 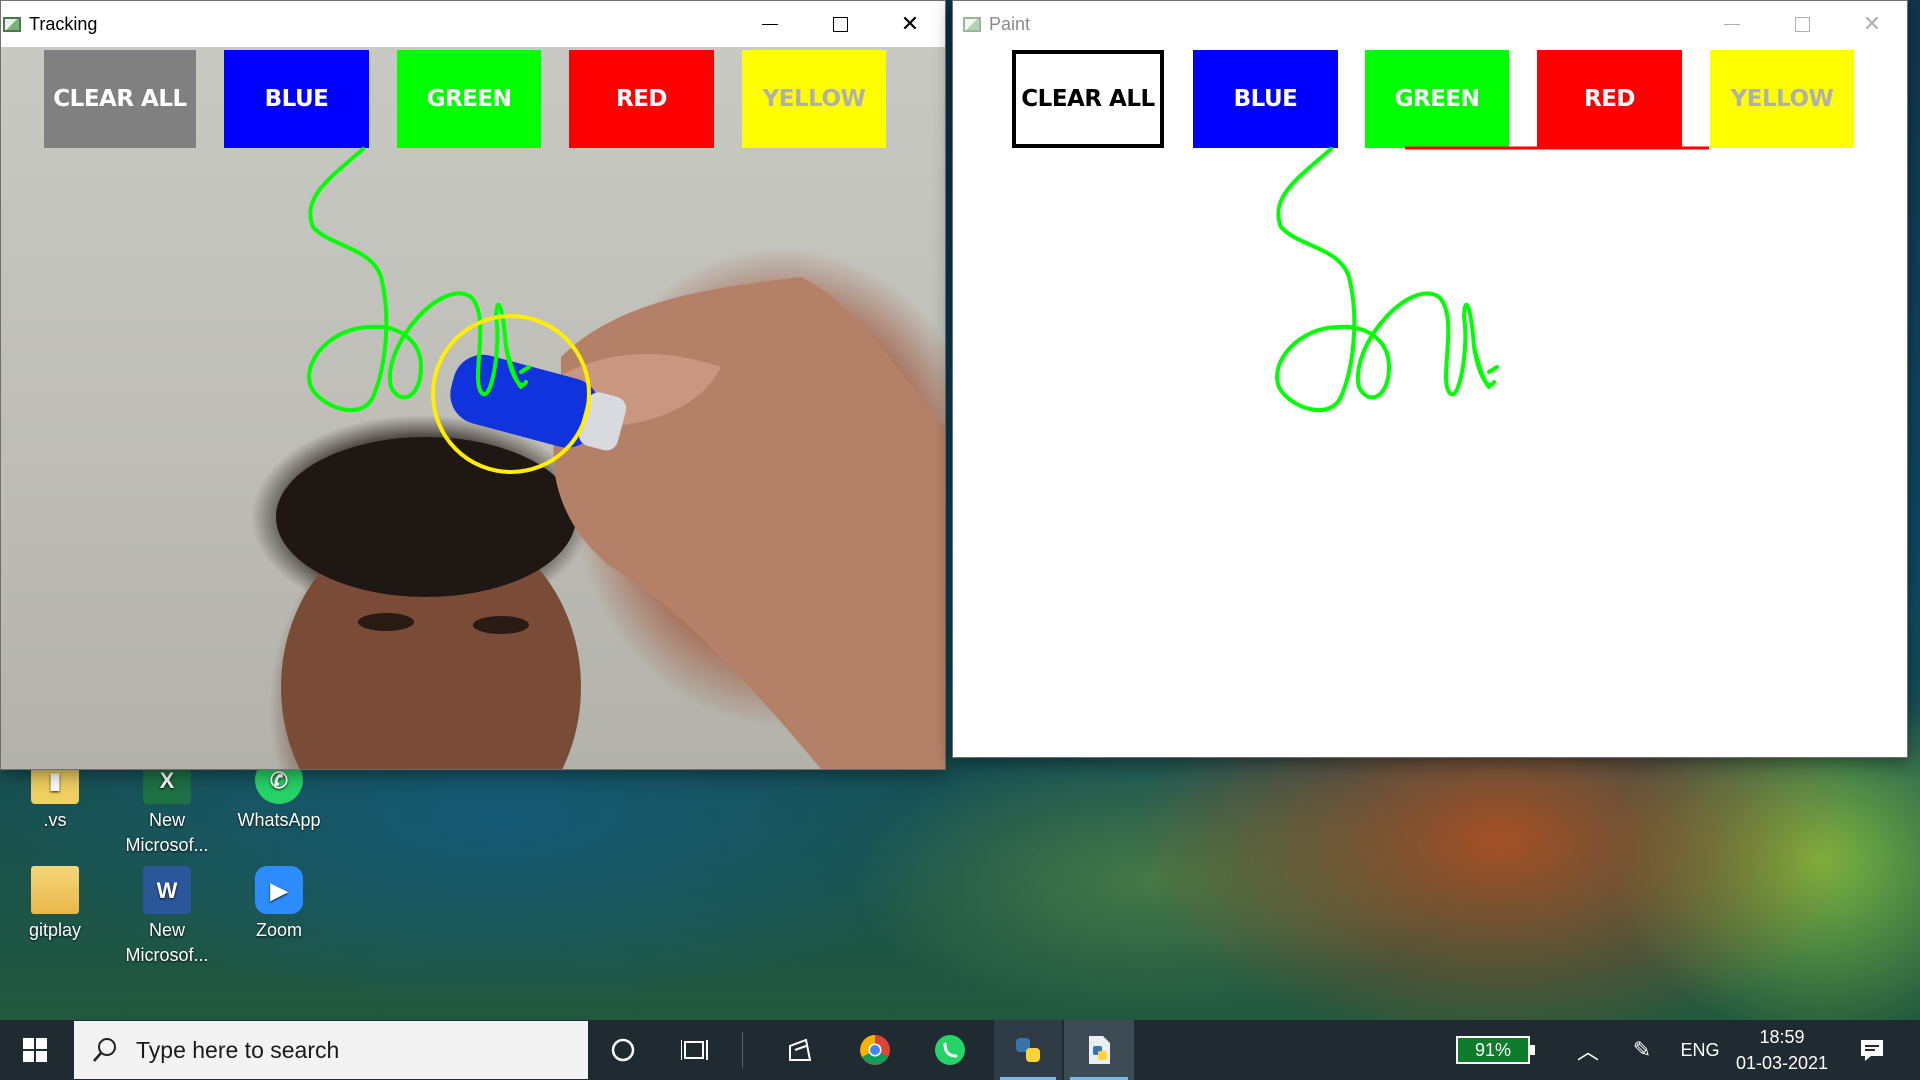 What do you see at coordinates (426, 517) in the screenshot?
I see `hair-shape` at bounding box center [426, 517].